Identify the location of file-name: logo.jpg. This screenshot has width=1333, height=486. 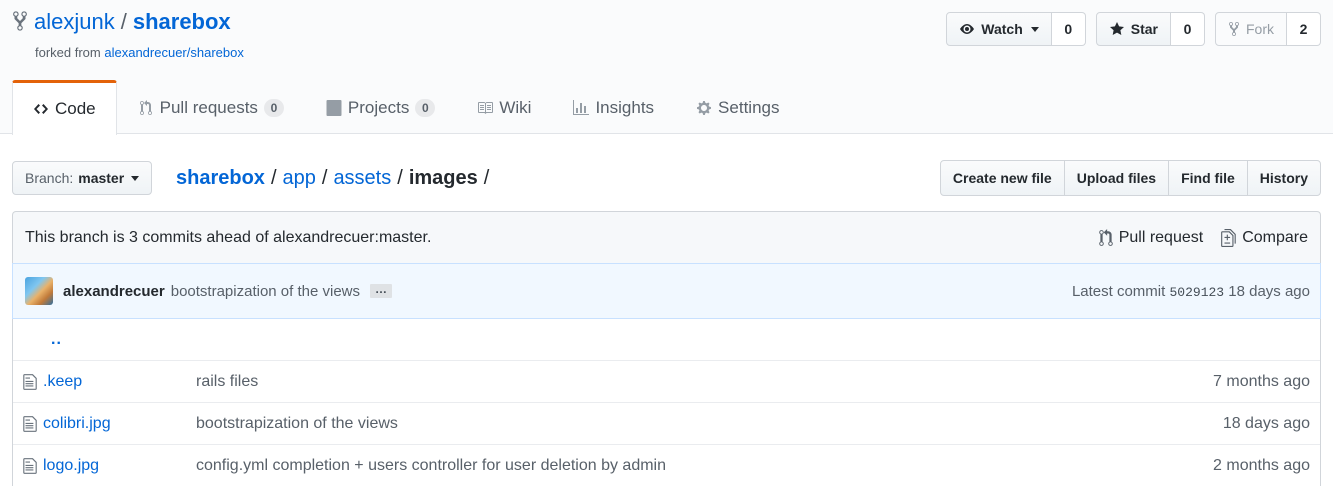
(71, 465).